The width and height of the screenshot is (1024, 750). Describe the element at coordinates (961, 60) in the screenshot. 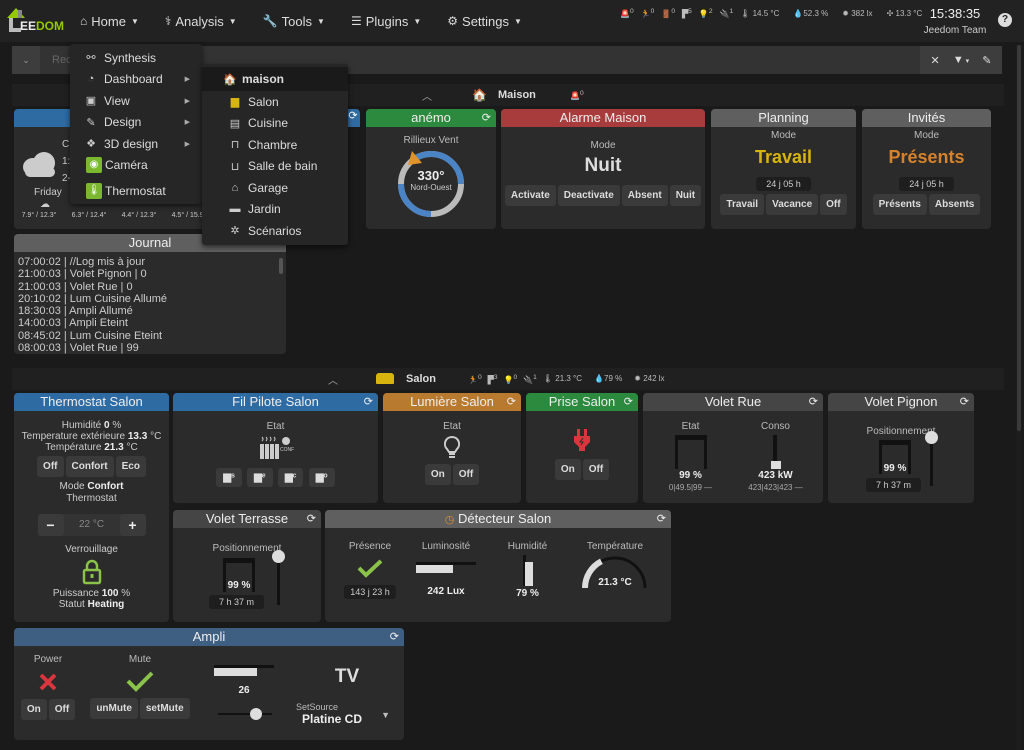

I see `filter-icon: ▼ ▾` at that location.